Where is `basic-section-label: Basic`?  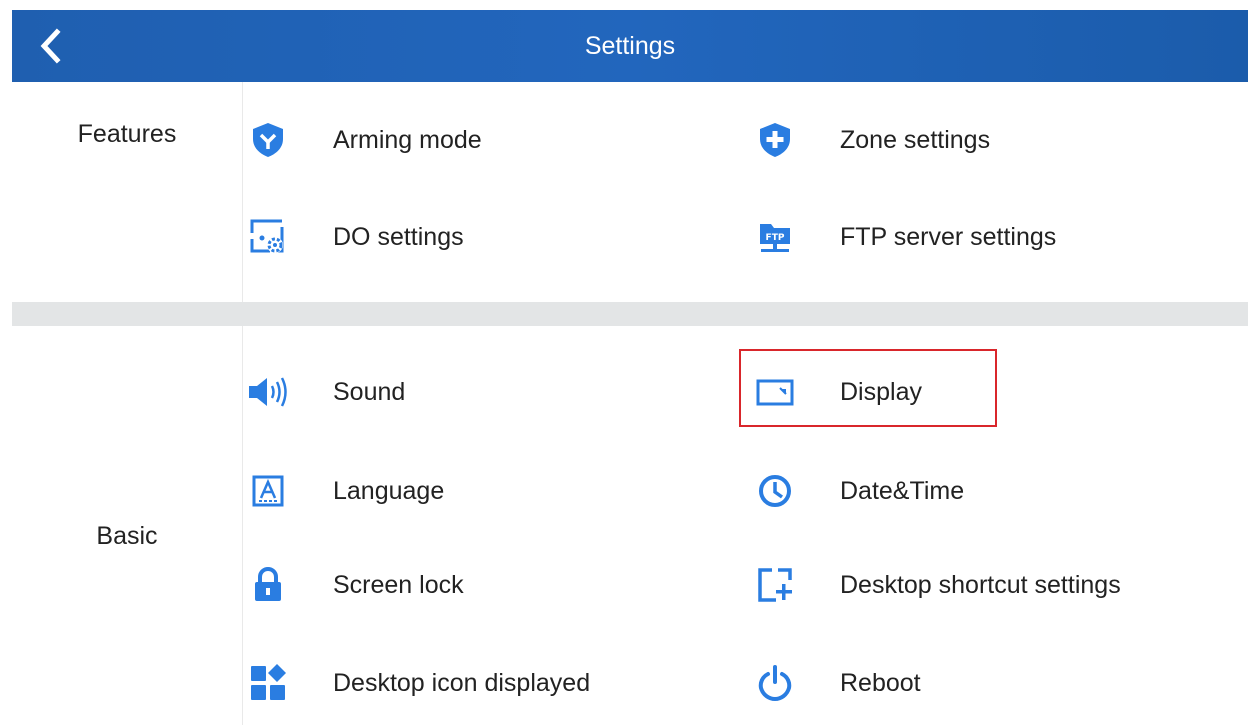 basic-section-label: Basic is located at coordinates (127, 536).